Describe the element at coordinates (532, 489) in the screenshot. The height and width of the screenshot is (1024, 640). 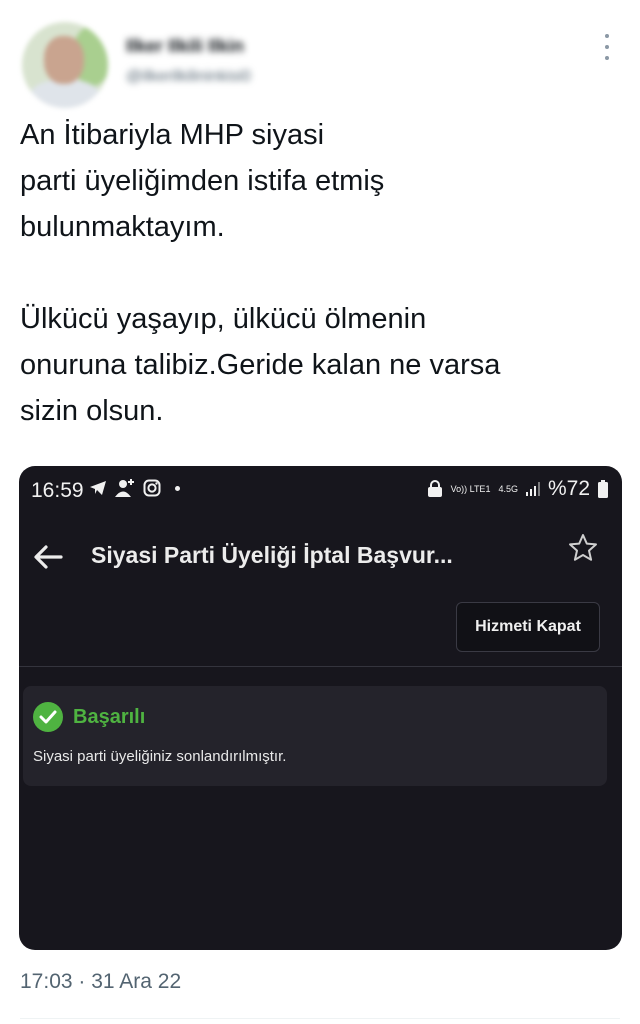
I see `signal-icon` at that location.